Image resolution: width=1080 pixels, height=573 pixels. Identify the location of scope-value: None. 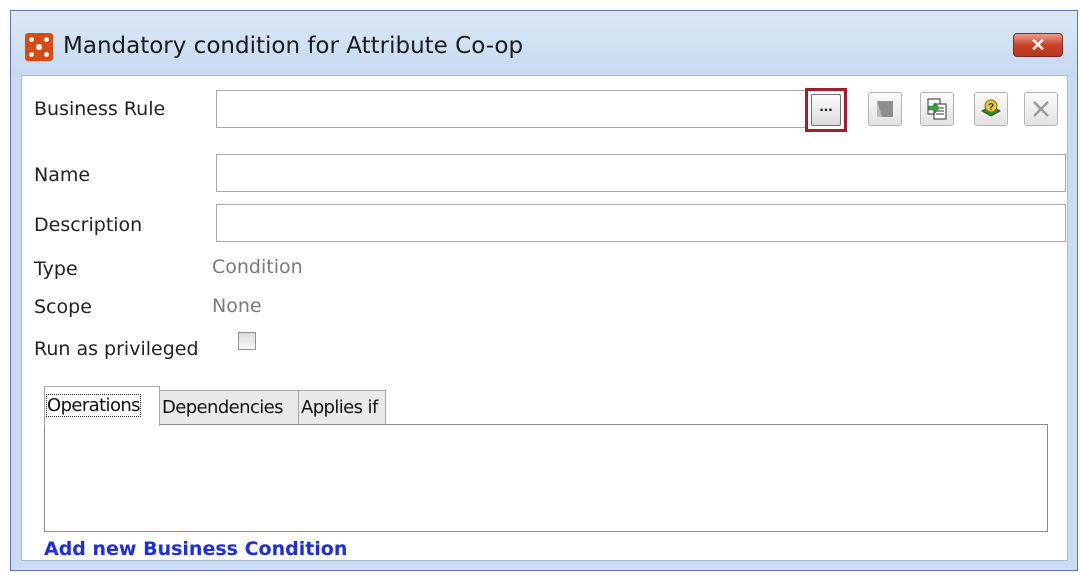
(237, 306).